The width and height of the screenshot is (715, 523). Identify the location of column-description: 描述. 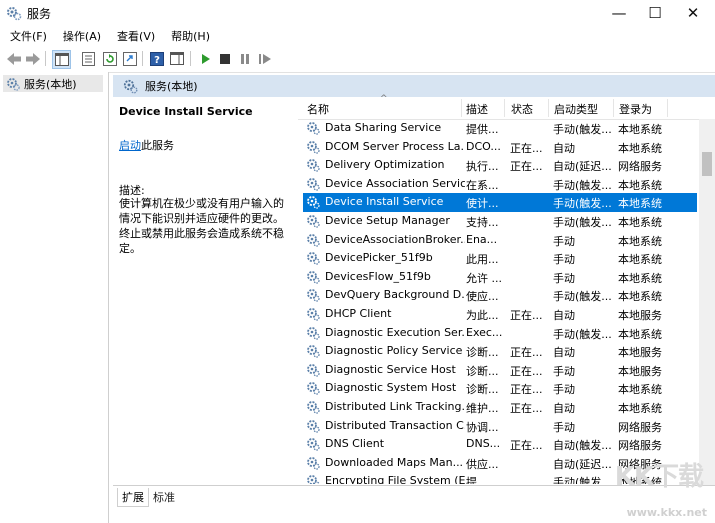
(477, 109).